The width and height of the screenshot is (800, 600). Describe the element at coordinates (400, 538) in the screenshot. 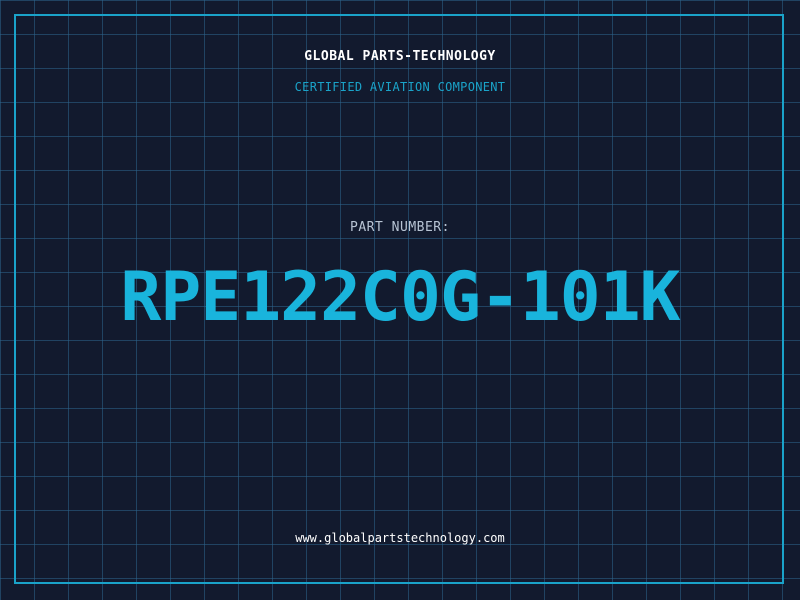

I see `website-url: www.globalpartstechnology.com` at that location.